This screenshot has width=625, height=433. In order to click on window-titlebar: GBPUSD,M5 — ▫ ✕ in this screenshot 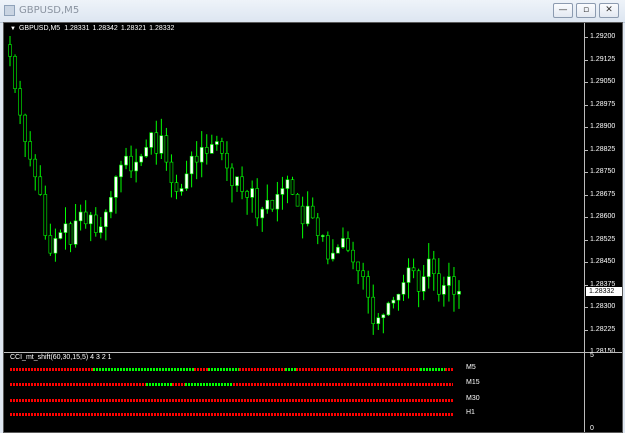, I will do `click(312, 11)`.